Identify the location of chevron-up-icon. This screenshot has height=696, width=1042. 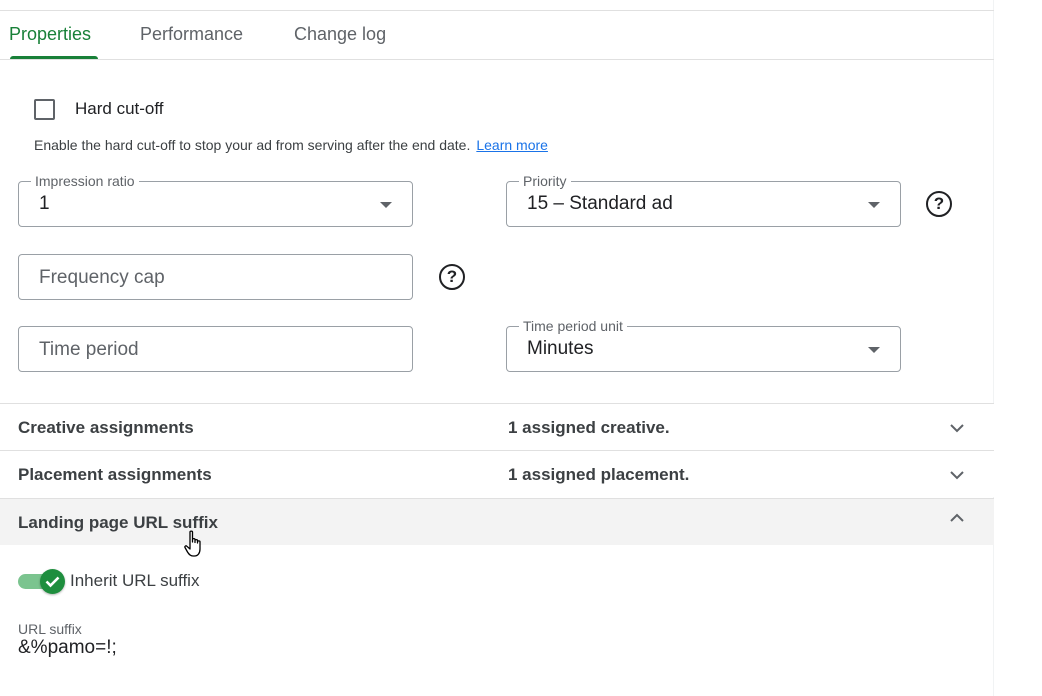
(957, 517).